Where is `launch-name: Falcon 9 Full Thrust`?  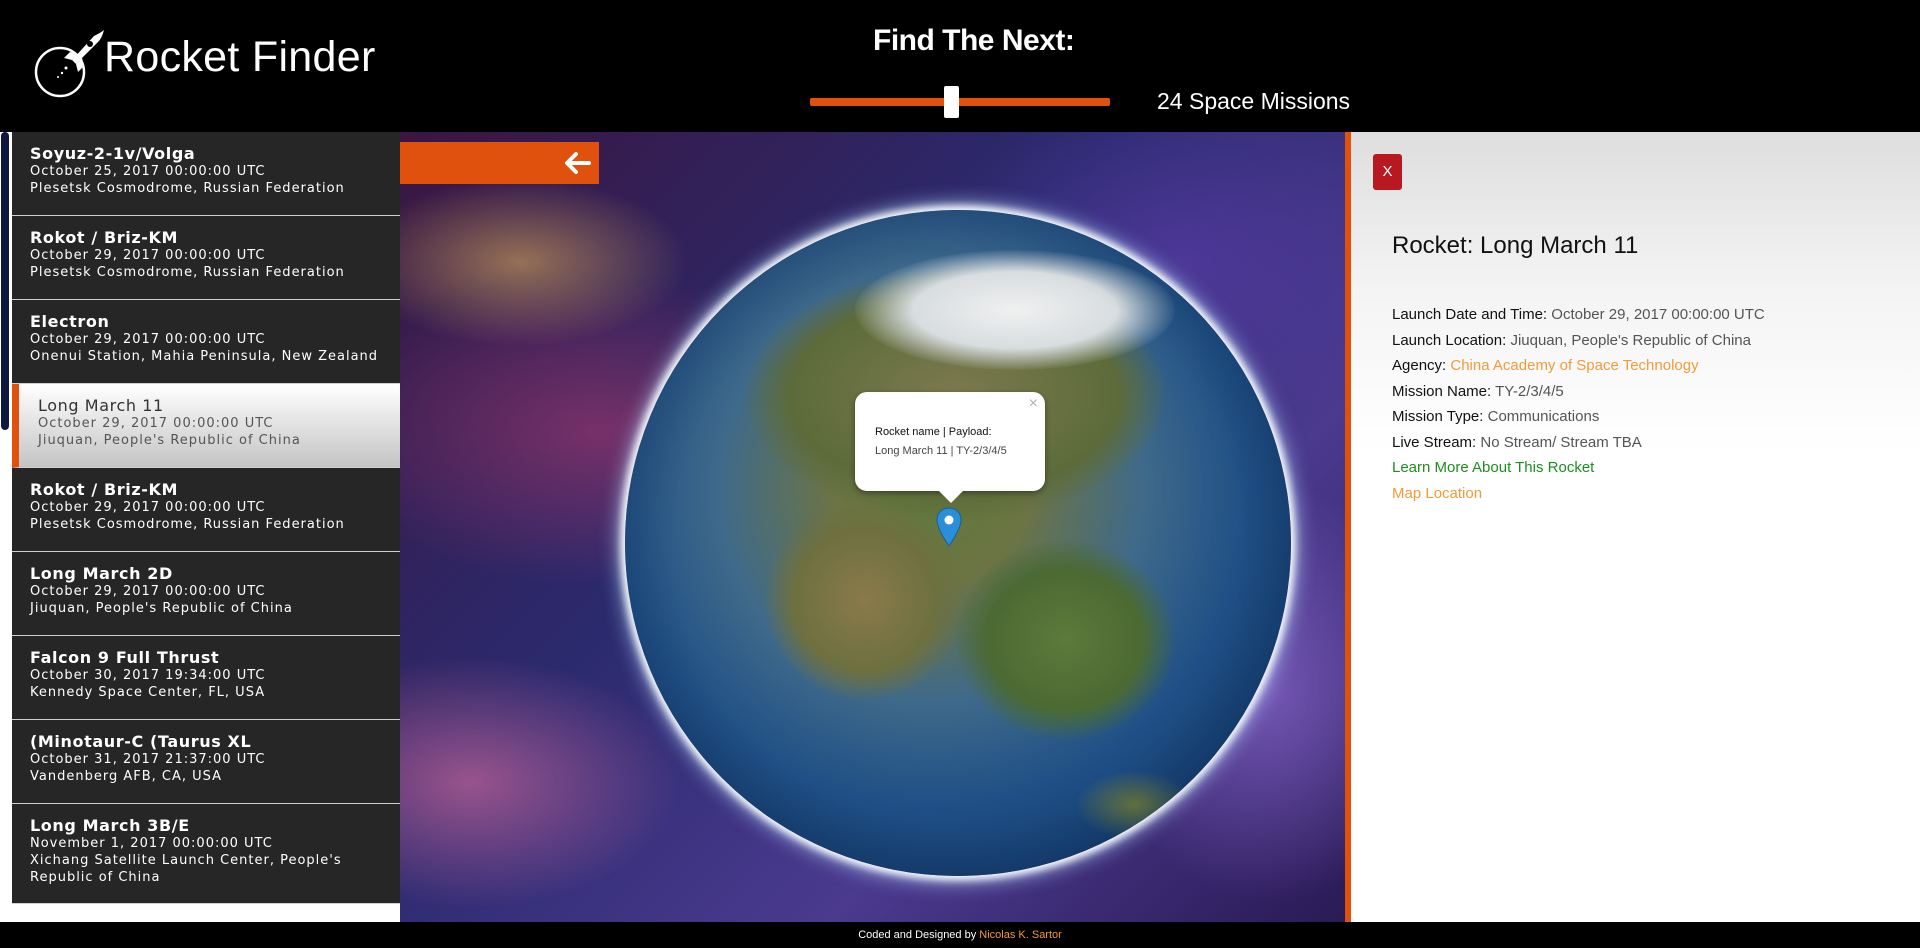
launch-name: Falcon 9 Full Thrust is located at coordinates (125, 657).